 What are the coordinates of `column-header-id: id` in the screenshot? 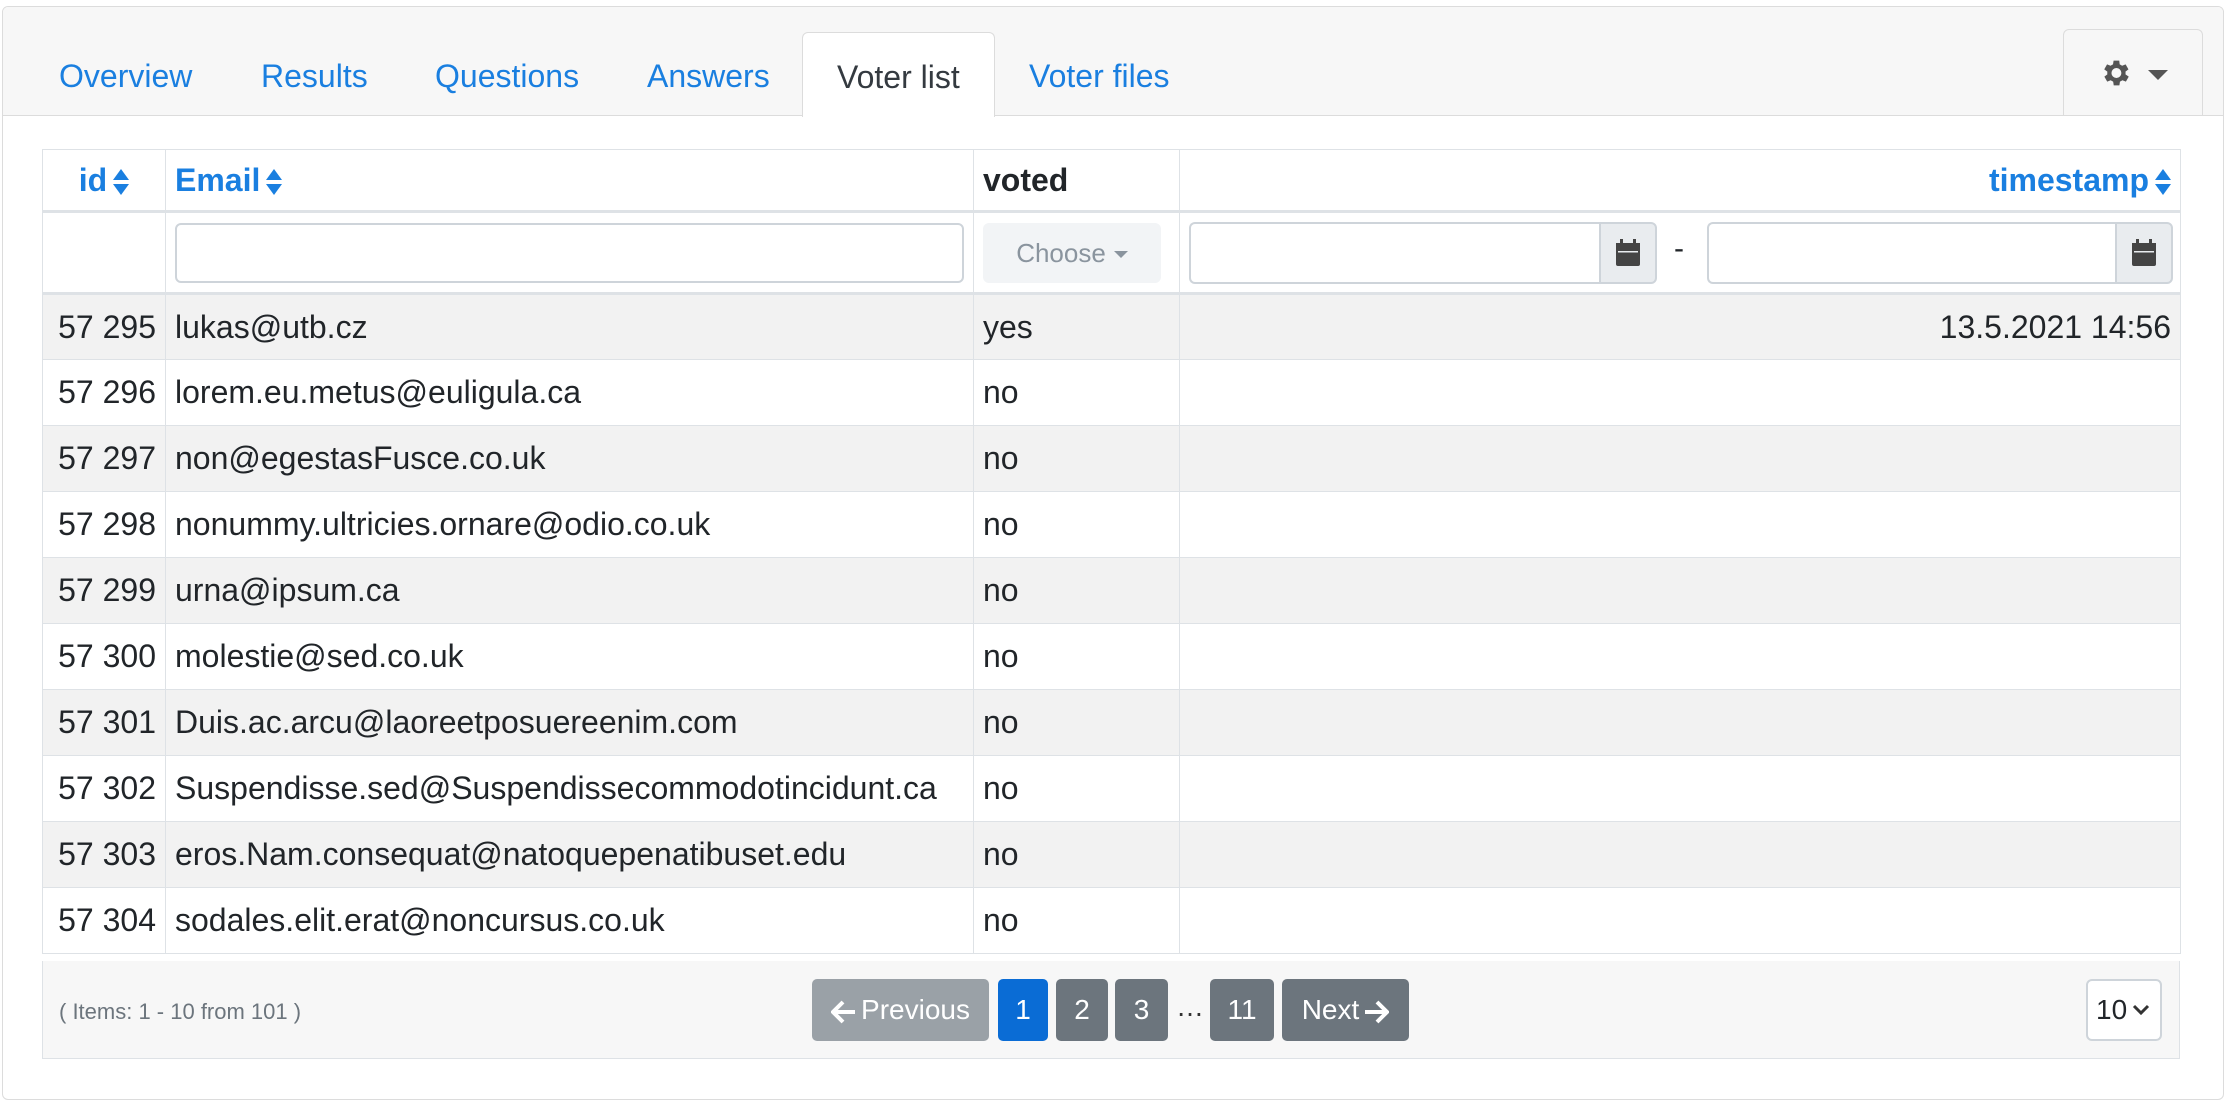 It's located at (104, 181).